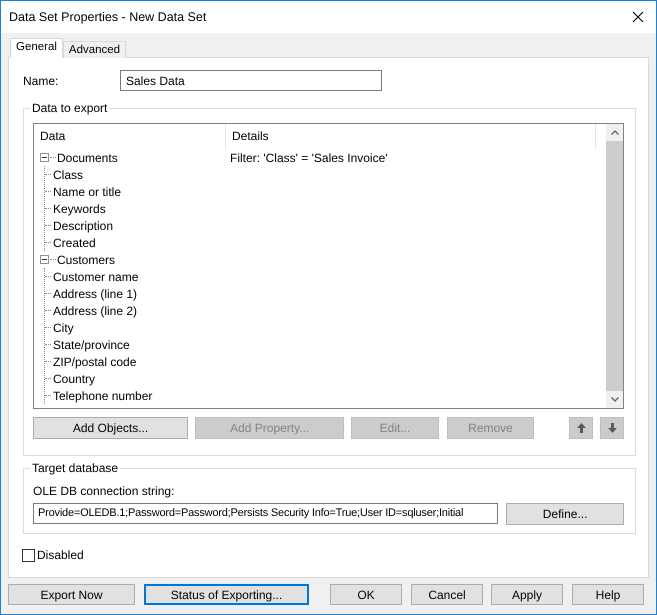  I want to click on dialog-button: Export Now, so click(71, 594).